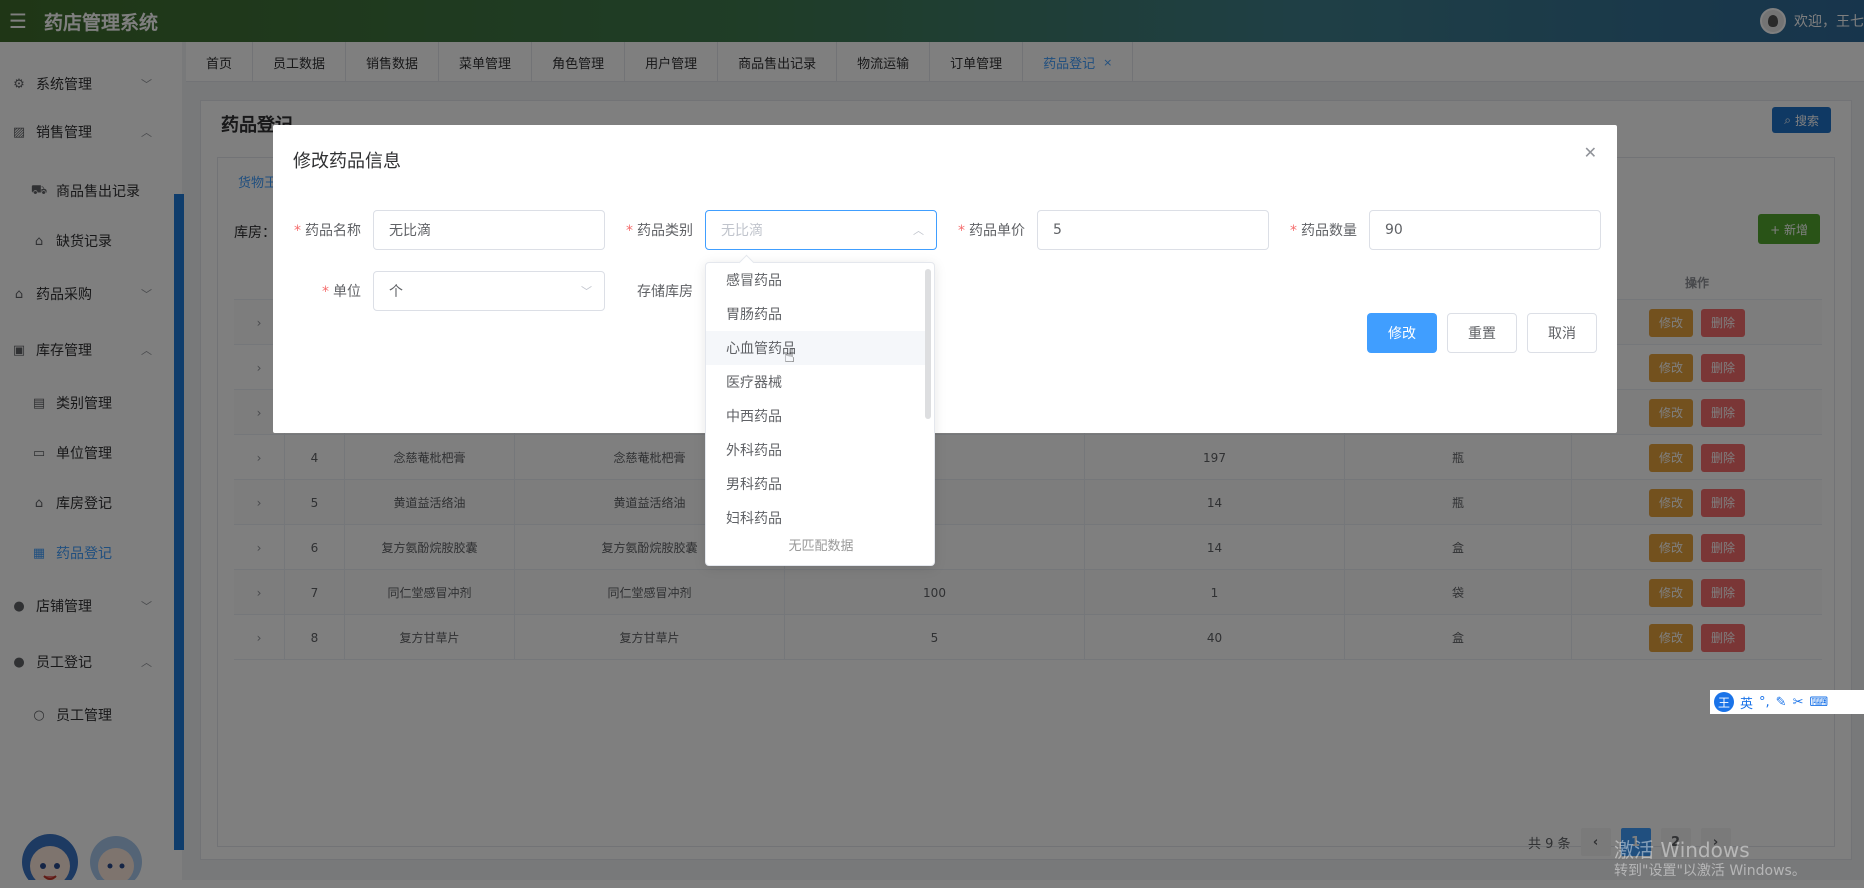 The width and height of the screenshot is (1864, 888). What do you see at coordinates (818, 518) in the screenshot?
I see `dropdown-option: 妇科药品` at bounding box center [818, 518].